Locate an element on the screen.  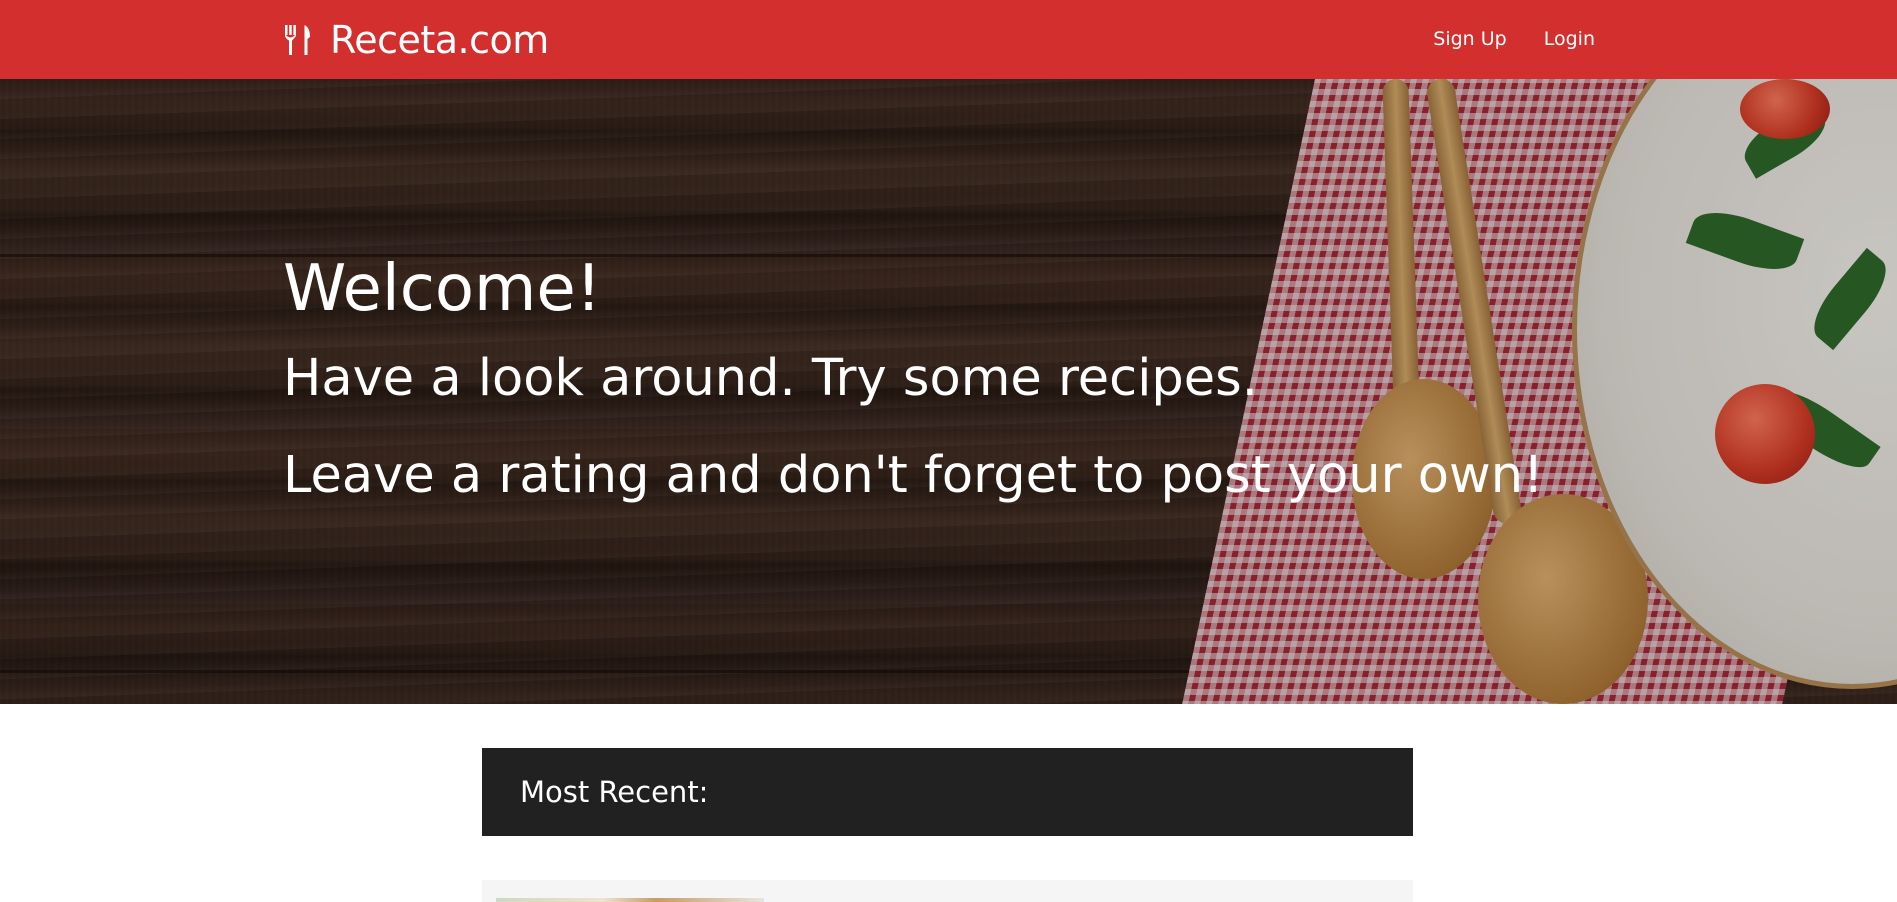
nav-links: Sign Up Login is located at coordinates (1514, 39).